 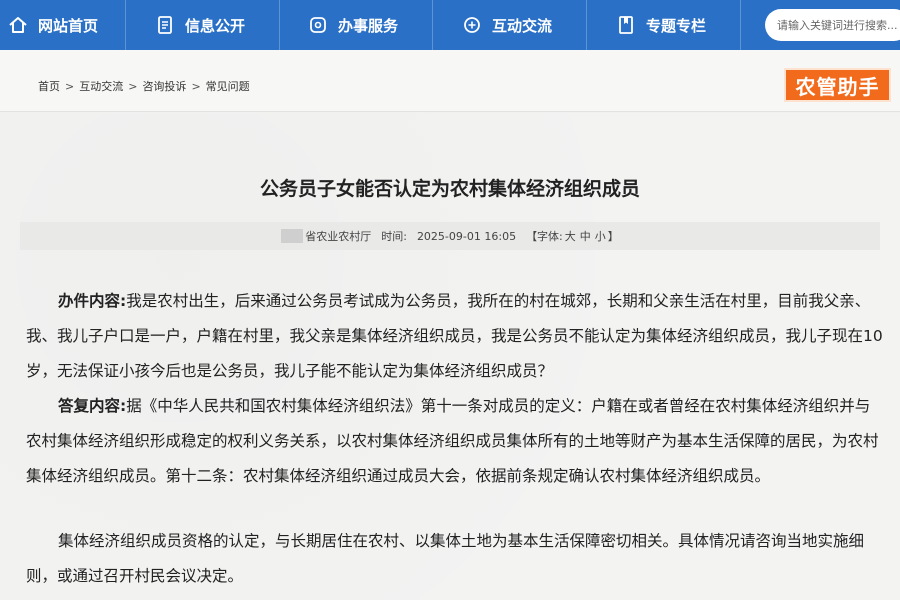 What do you see at coordinates (92, 406) in the screenshot?
I see `answer-label: 答复内容:` at bounding box center [92, 406].